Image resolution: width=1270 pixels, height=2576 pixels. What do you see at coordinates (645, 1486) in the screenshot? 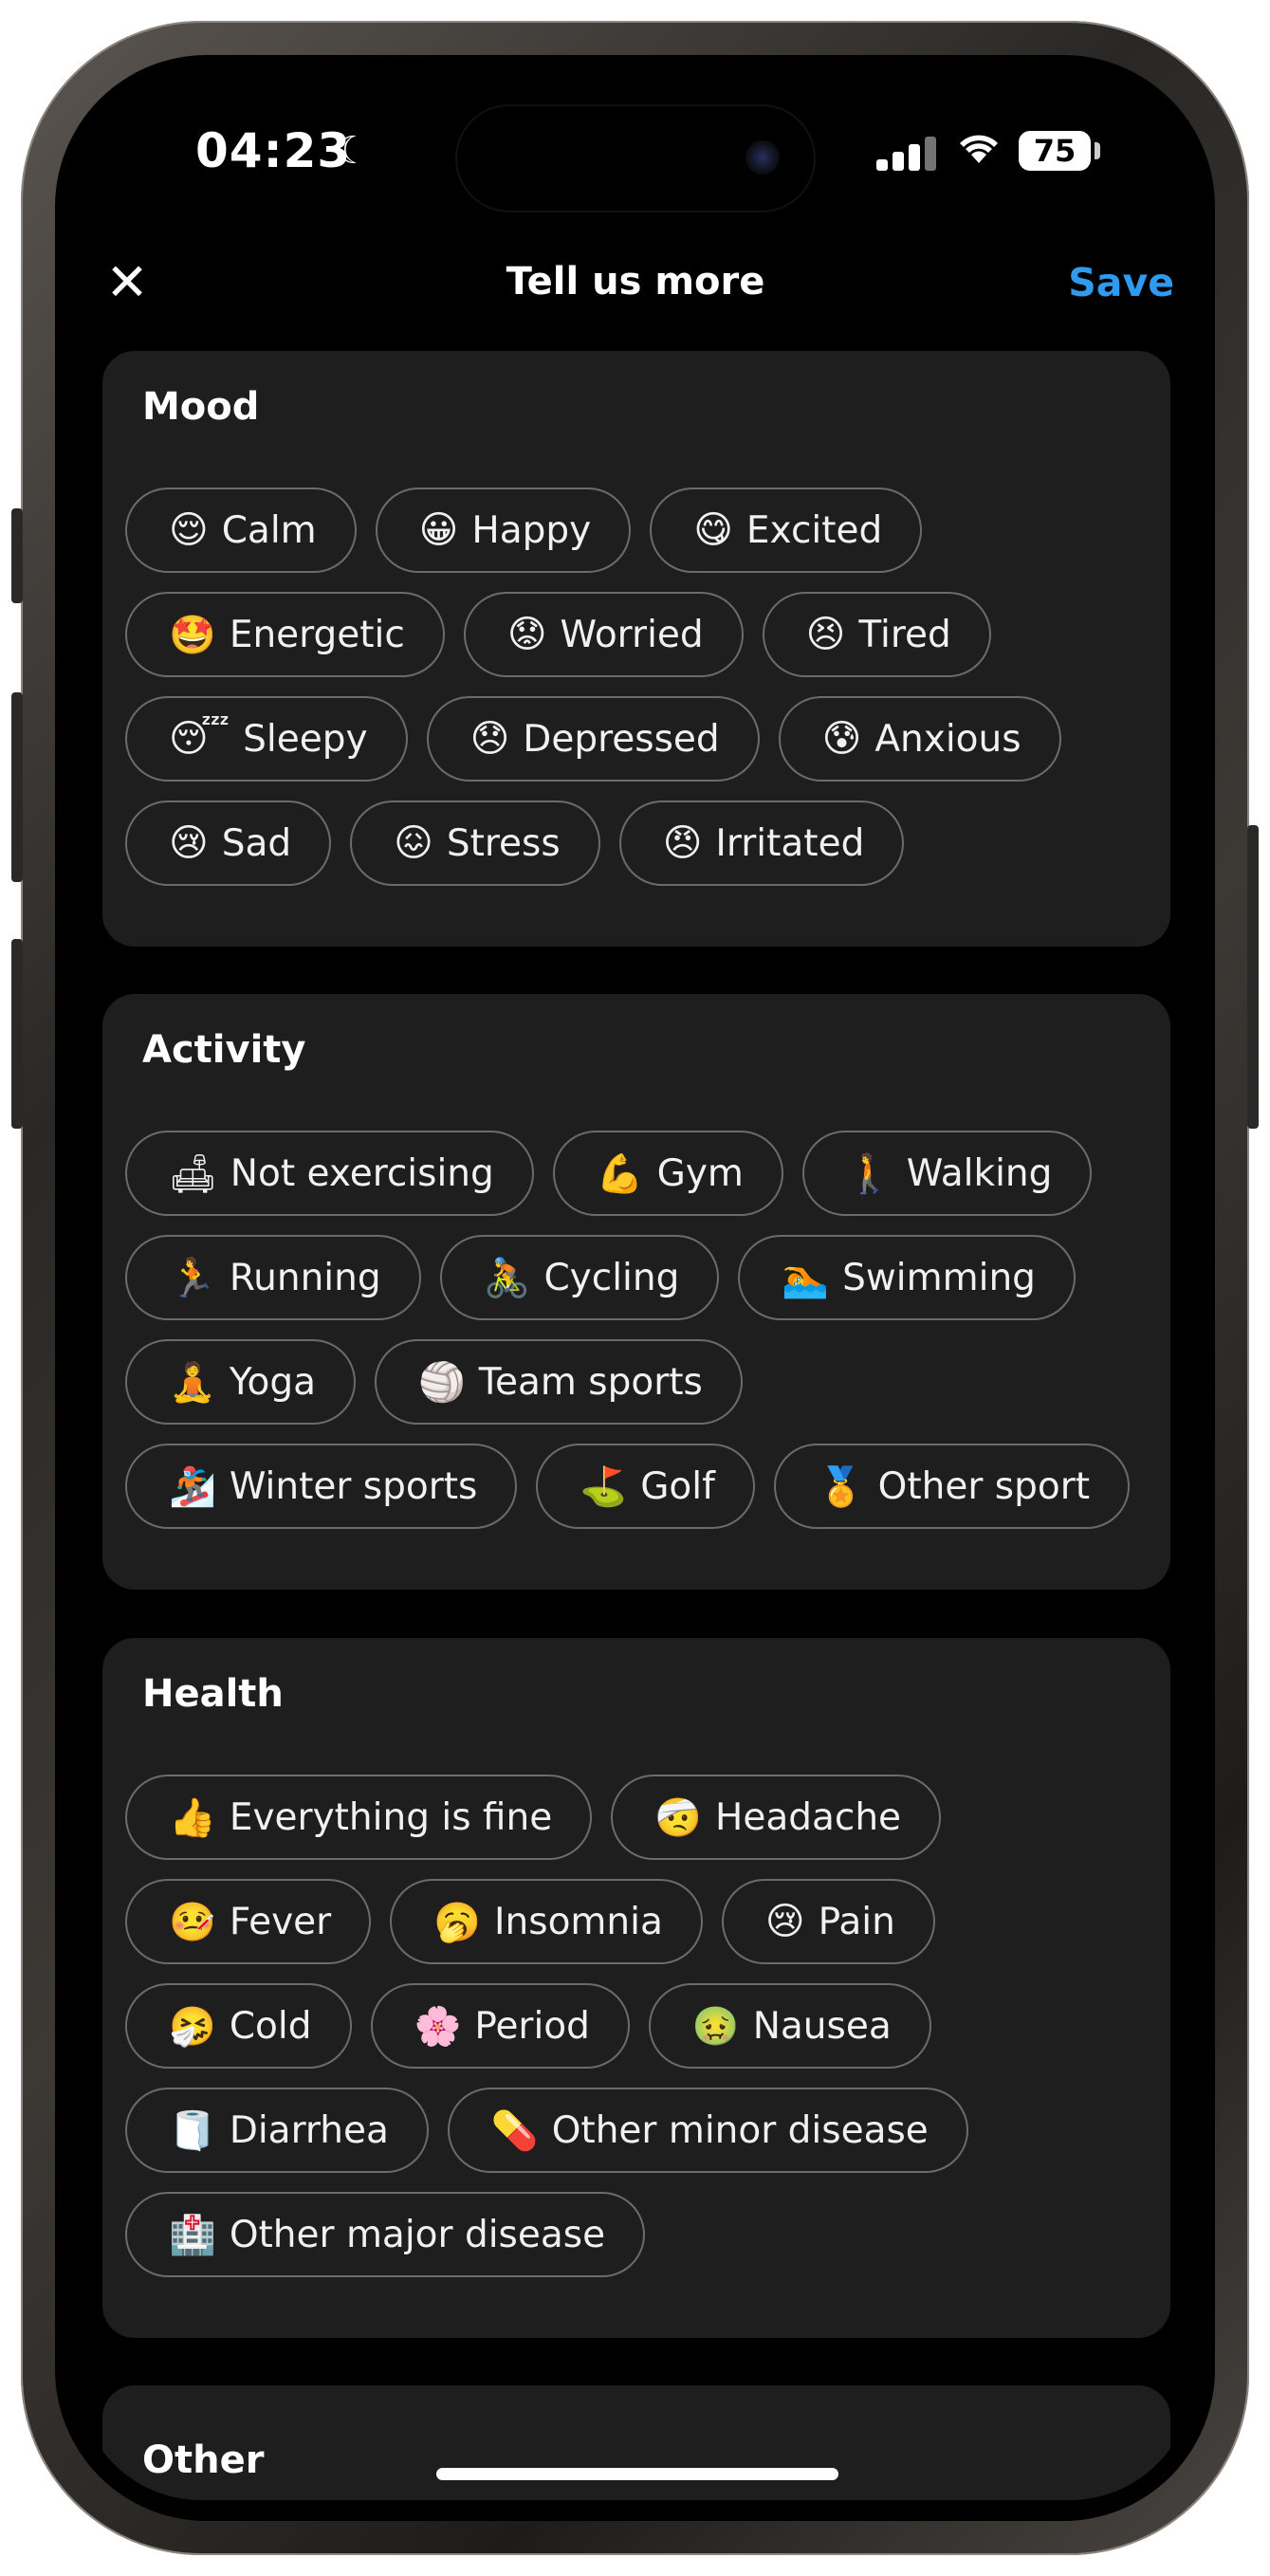
I see `chip-golf: ⛳ Golf` at bounding box center [645, 1486].